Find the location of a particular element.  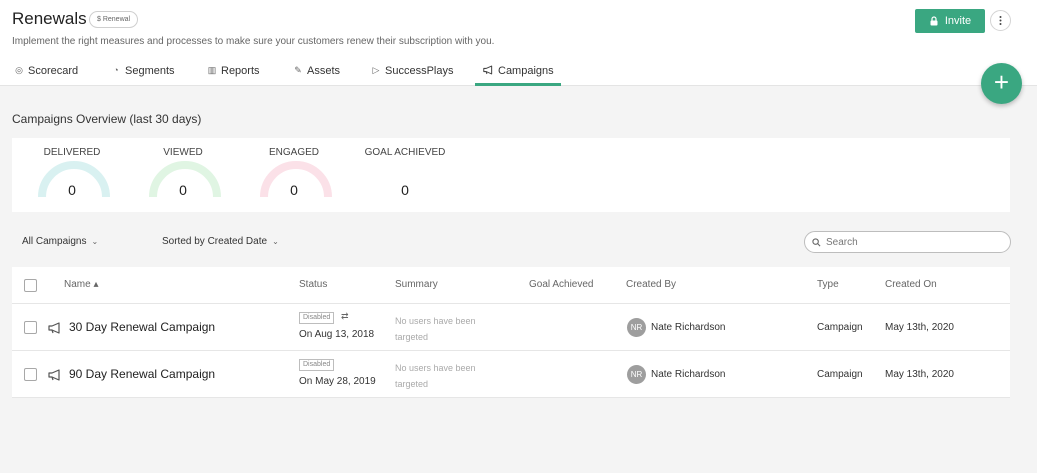

assets-icon: ✎ is located at coordinates (298, 70).